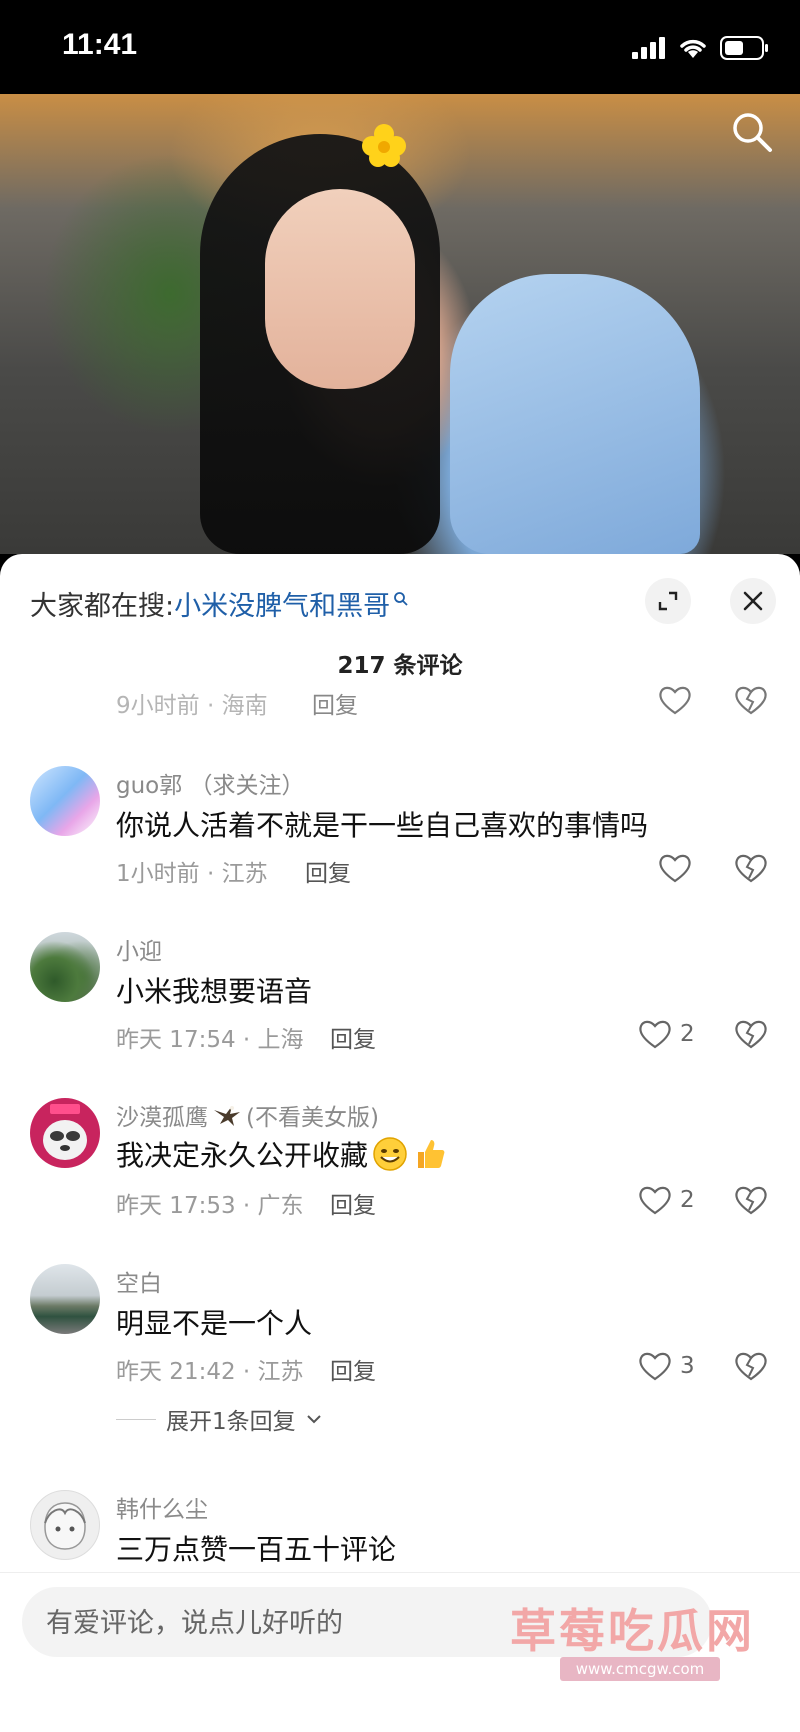 The width and height of the screenshot is (800, 1732). Describe the element at coordinates (162, 1507) in the screenshot. I see `comment-author: 韩什么尘` at that location.